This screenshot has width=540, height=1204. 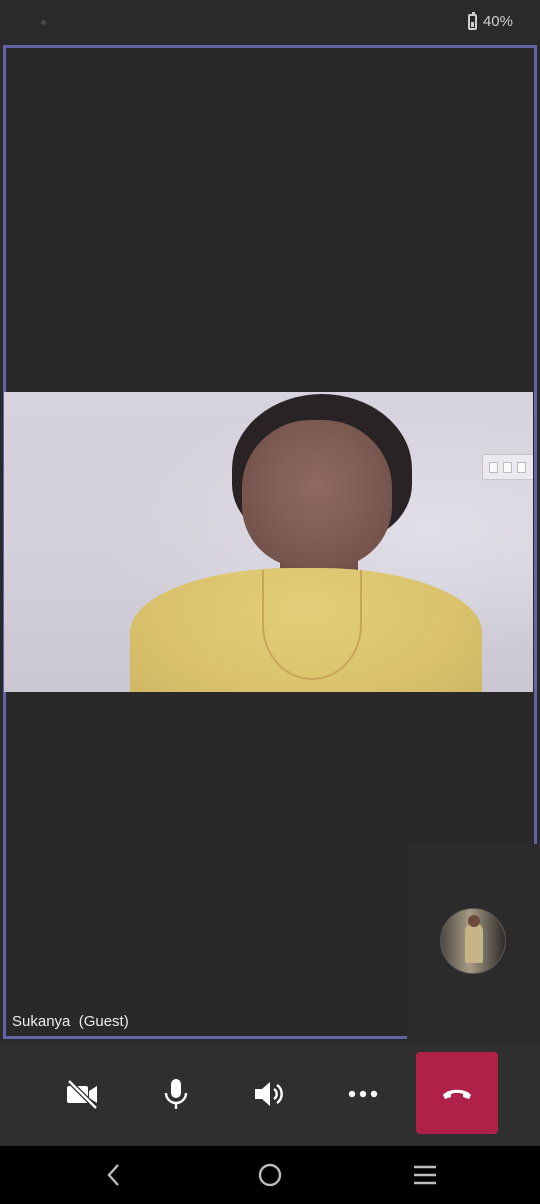 I want to click on battery-icon, so click(x=472, y=20).